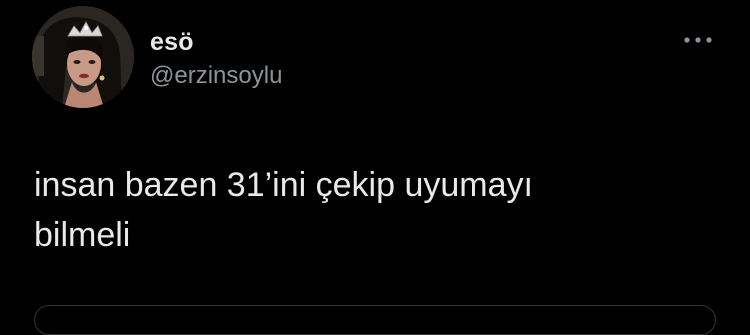  I want to click on tweet-text-line-2: bilmeli, so click(82, 235).